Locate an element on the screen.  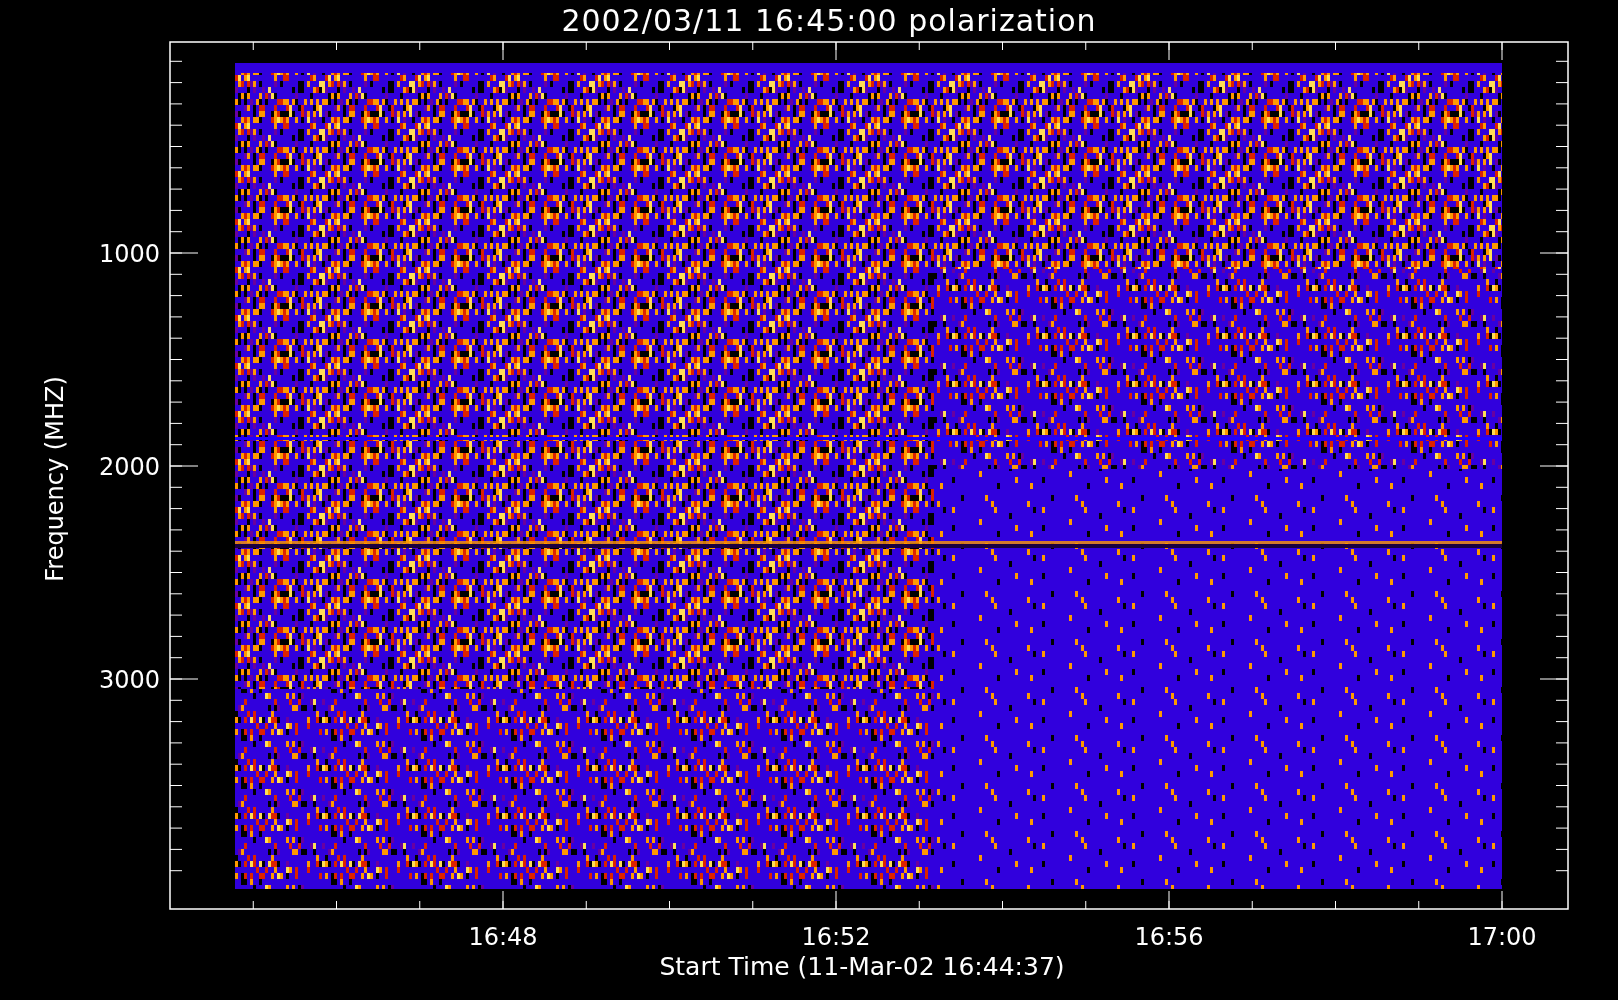
x-tick-label: 17:00 is located at coordinates (1502, 937).